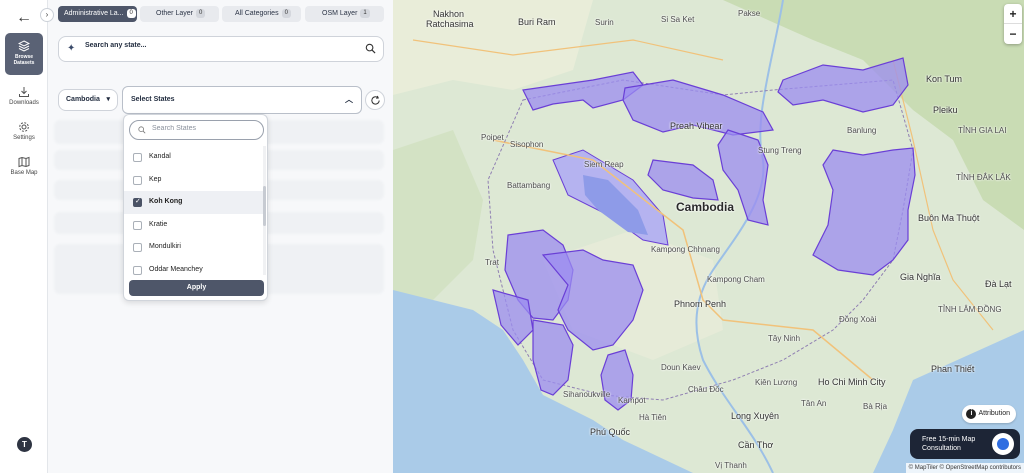 The image size is (1024, 473). What do you see at coordinates (24, 96) in the screenshot?
I see `downloads-button: Downloads` at bounding box center [24, 96].